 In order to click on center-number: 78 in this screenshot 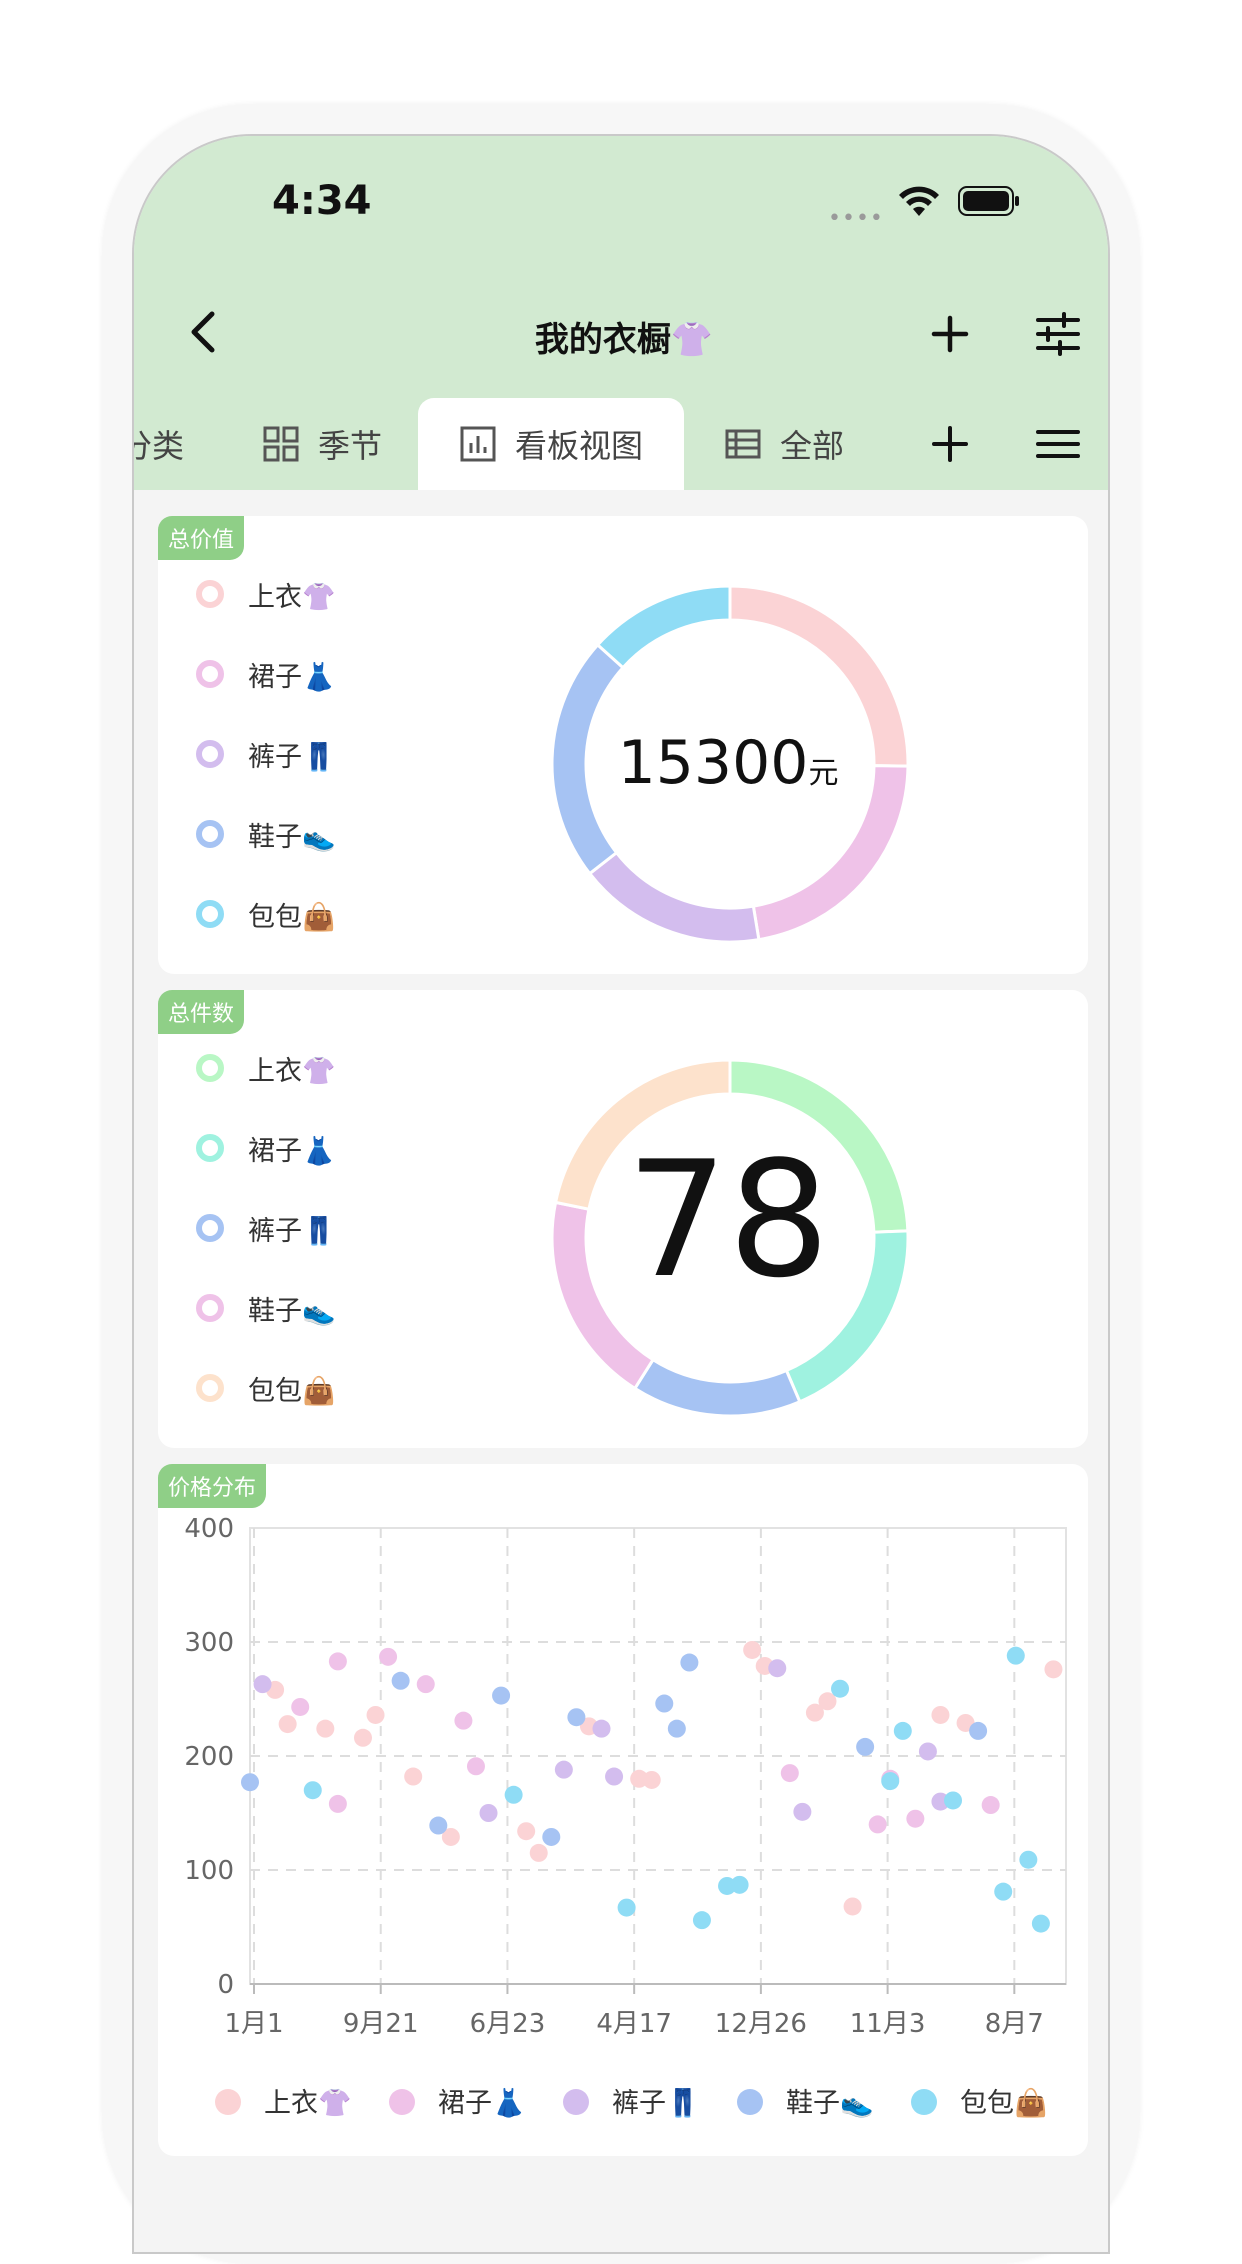, I will do `click(728, 1219)`.